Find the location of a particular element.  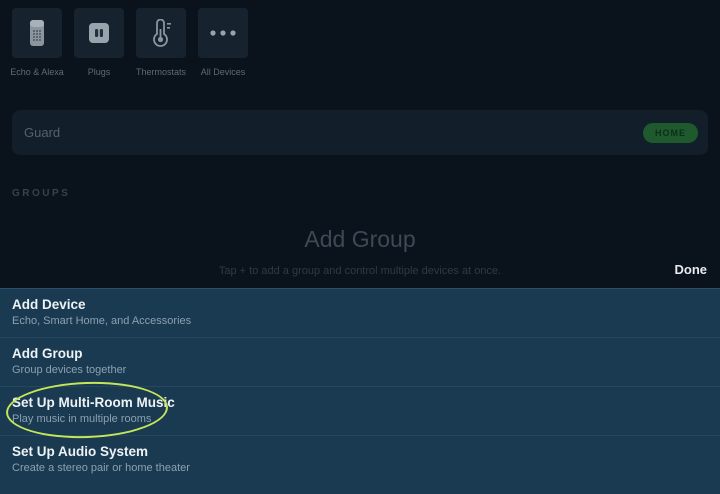

echo-speaker-icon is located at coordinates (37, 33).